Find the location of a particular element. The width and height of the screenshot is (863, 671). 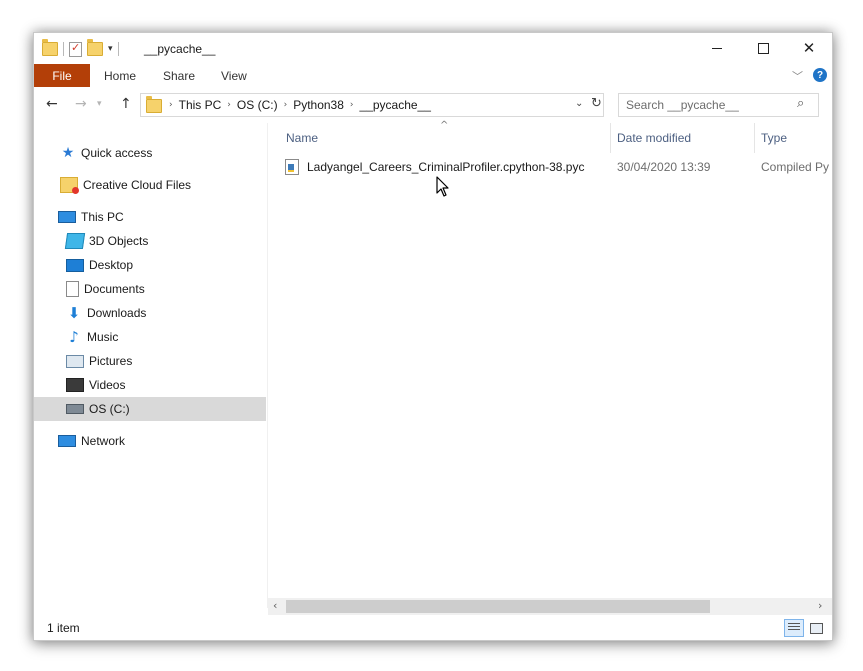

tab-view: View is located at coordinates (234, 76).